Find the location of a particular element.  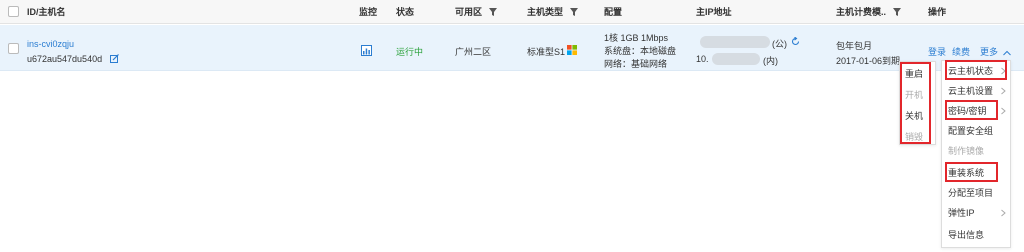

more-menu-item-label: 配置安全组 is located at coordinates (971, 131).